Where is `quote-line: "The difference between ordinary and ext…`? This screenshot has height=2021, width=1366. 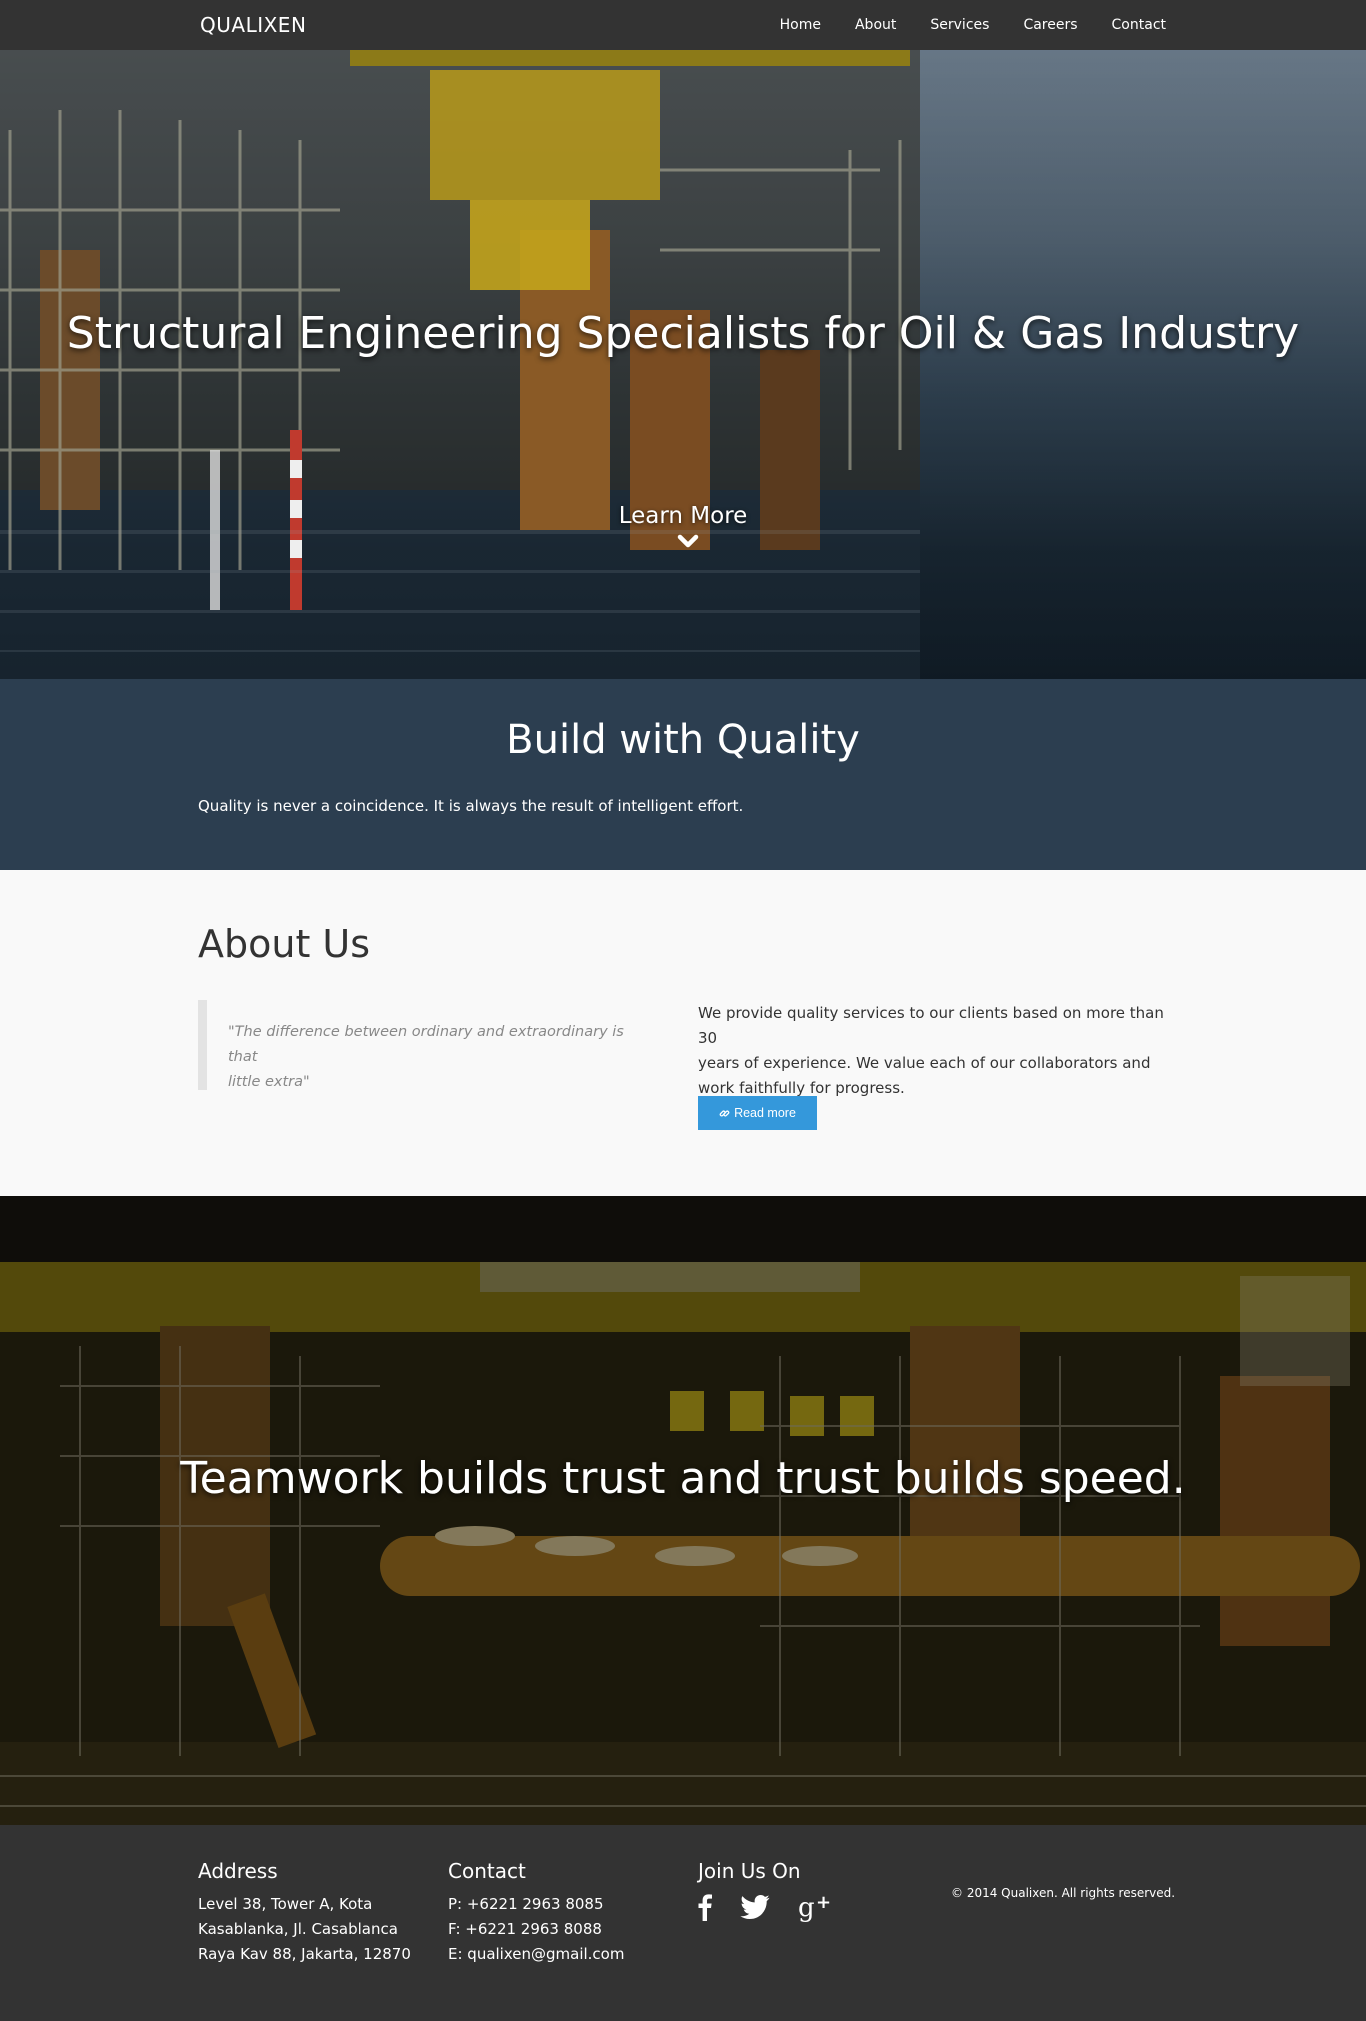
quote-line: "The difference between ordinary and ext… is located at coordinates (426, 1044).